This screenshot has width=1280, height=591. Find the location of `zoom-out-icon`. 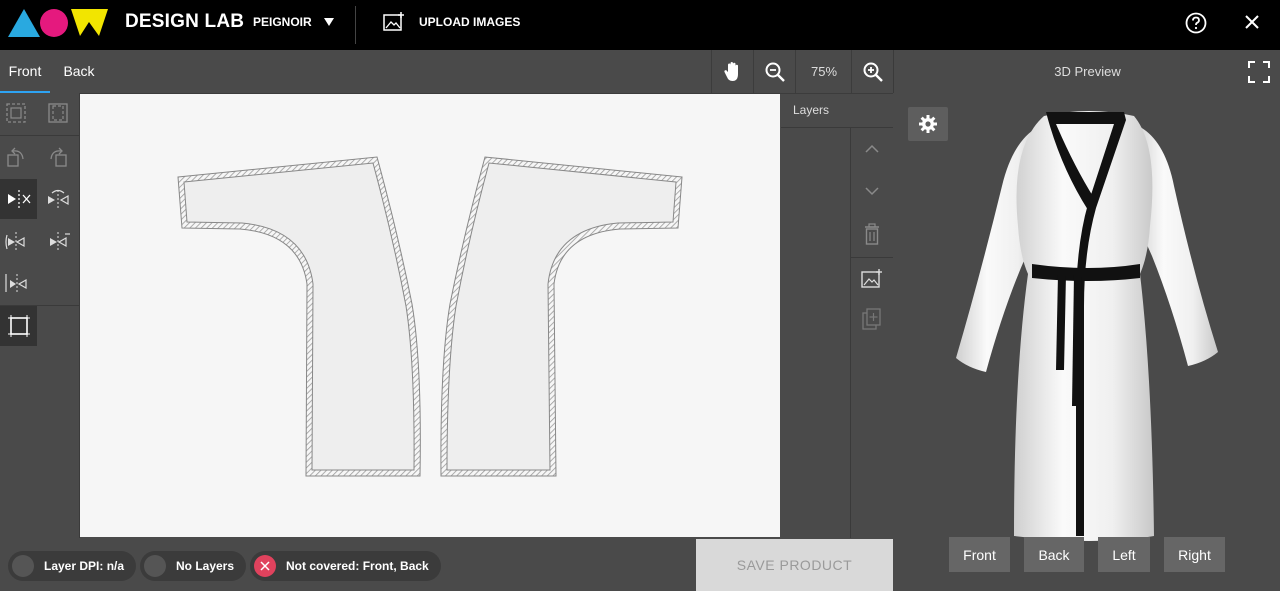

zoom-out-icon is located at coordinates (775, 72).